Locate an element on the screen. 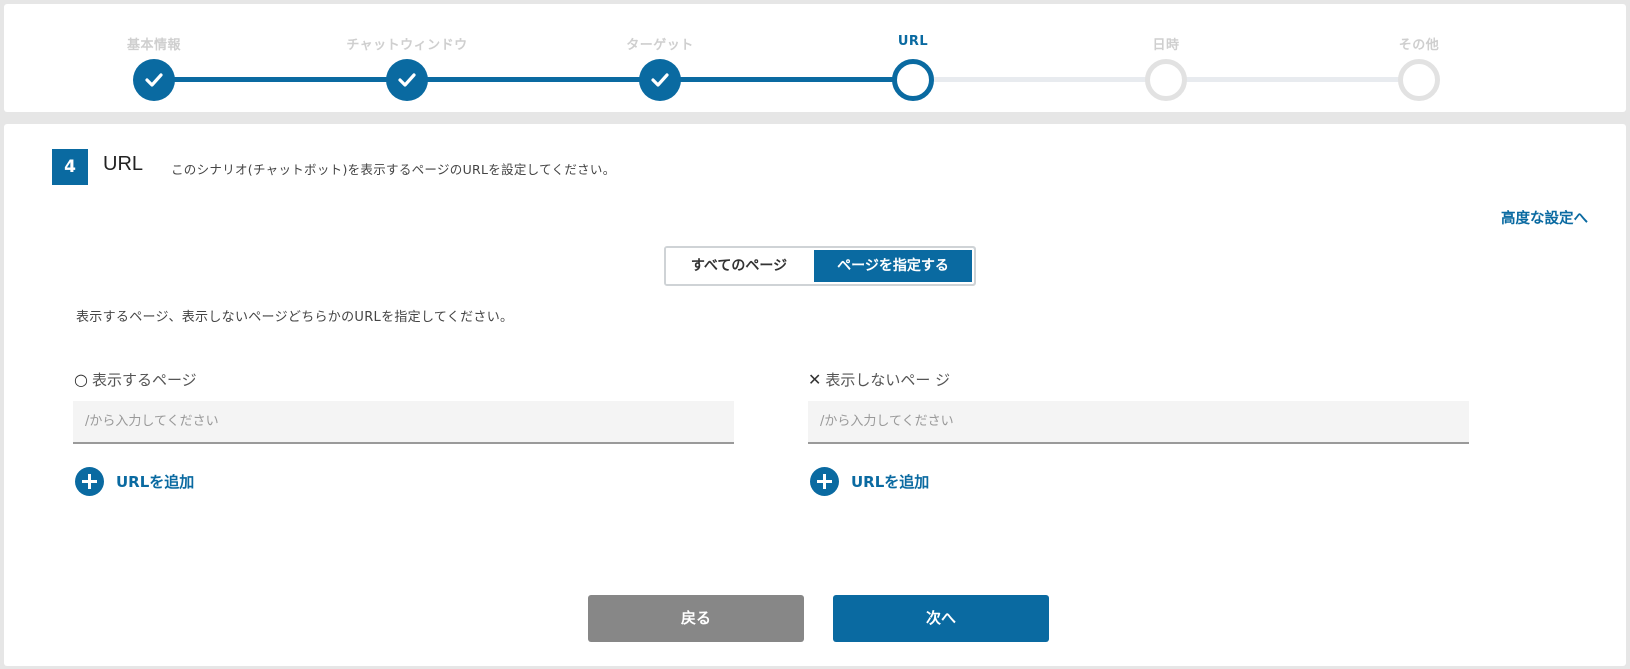 The image size is (1630, 669). hide-add-url-button: URLを追加 is located at coordinates (869, 481).